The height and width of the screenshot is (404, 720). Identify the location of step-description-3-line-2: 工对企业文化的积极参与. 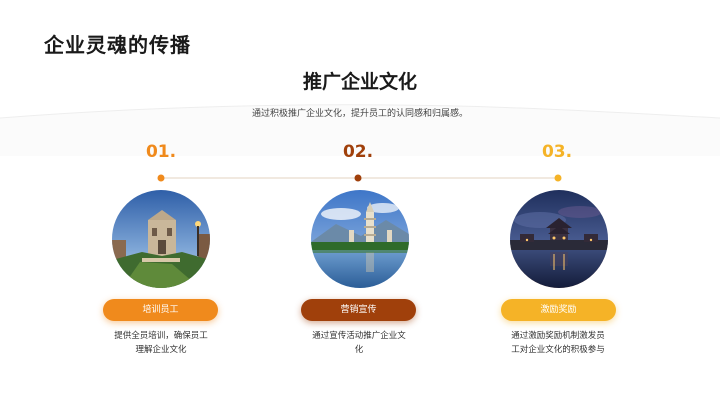
(558, 350).